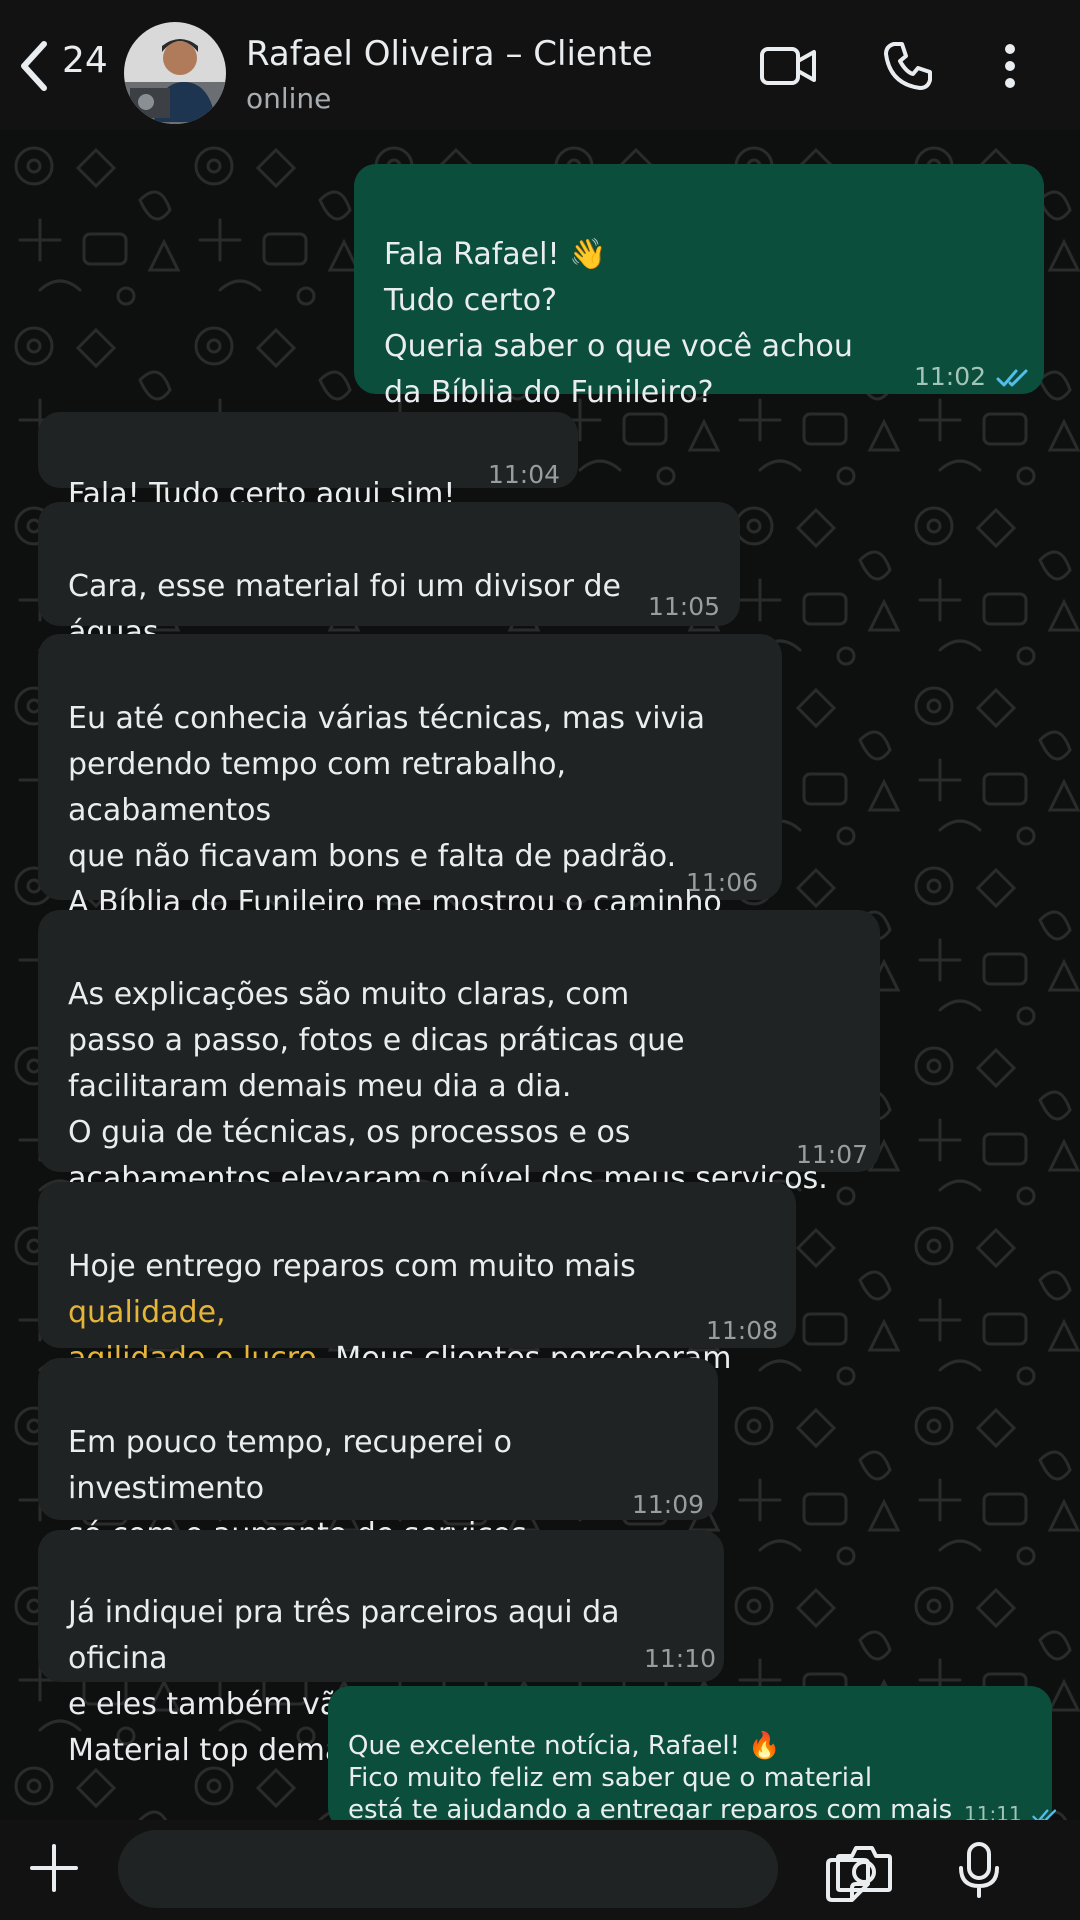 This screenshot has width=1080, height=1920. Describe the element at coordinates (742, 1330) in the screenshot. I see `message-time: 11:08` at that location.